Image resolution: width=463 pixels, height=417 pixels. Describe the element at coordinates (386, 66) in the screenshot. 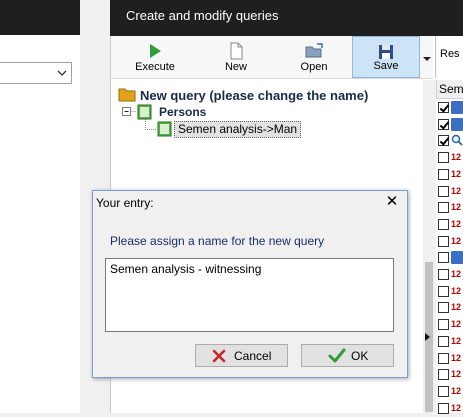

I see `save-label: Save` at that location.